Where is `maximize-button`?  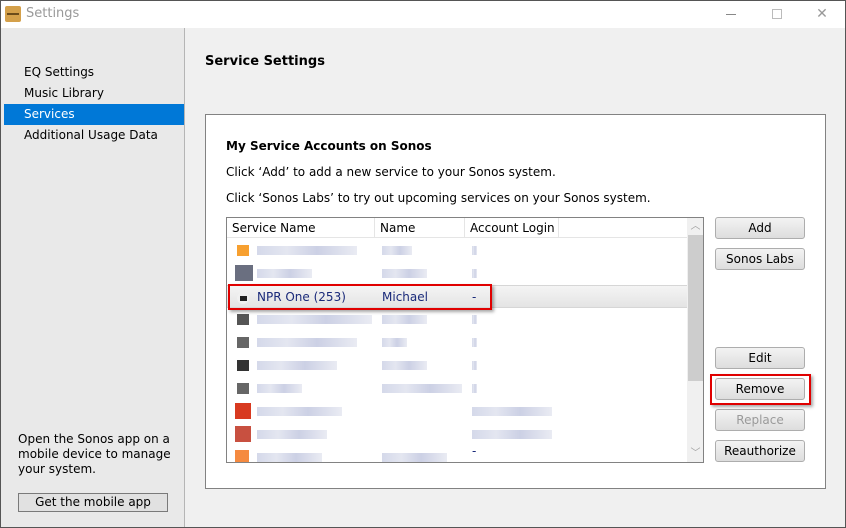 maximize-button is located at coordinates (777, 14).